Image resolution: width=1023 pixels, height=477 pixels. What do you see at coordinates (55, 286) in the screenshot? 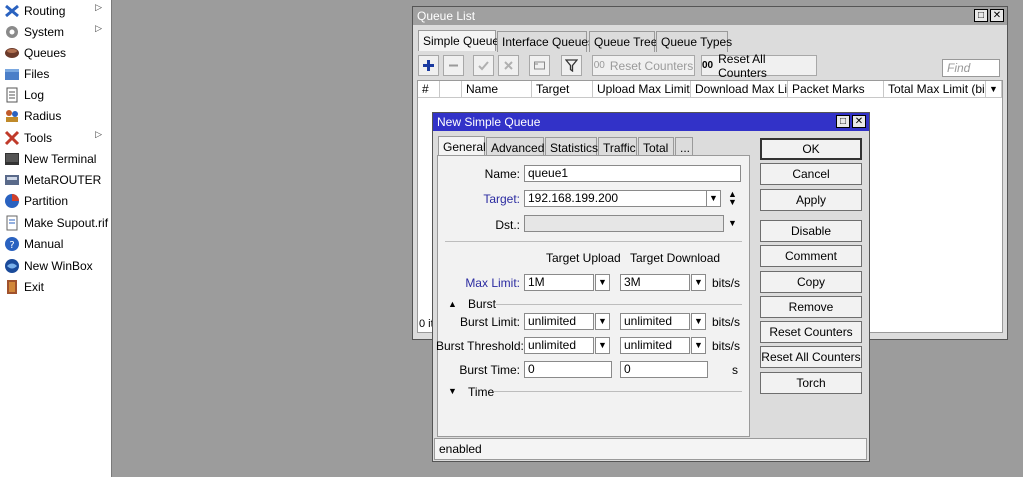
I see `menu-item-exit: Exit` at bounding box center [55, 286].